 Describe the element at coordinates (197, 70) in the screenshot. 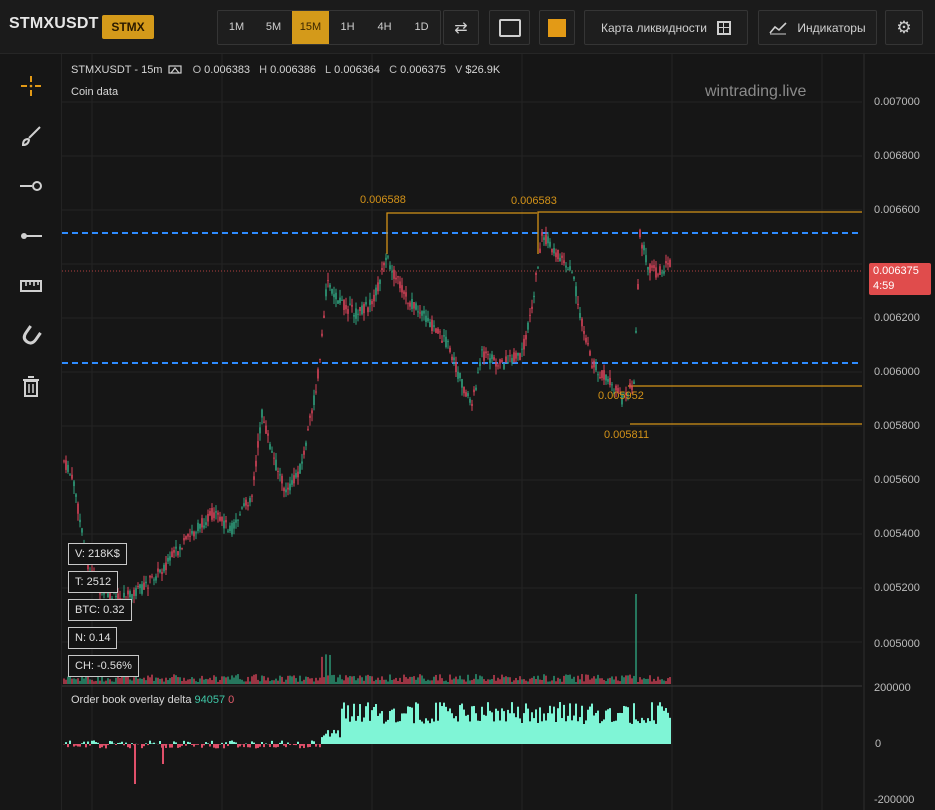

I see `open-label: O` at that location.